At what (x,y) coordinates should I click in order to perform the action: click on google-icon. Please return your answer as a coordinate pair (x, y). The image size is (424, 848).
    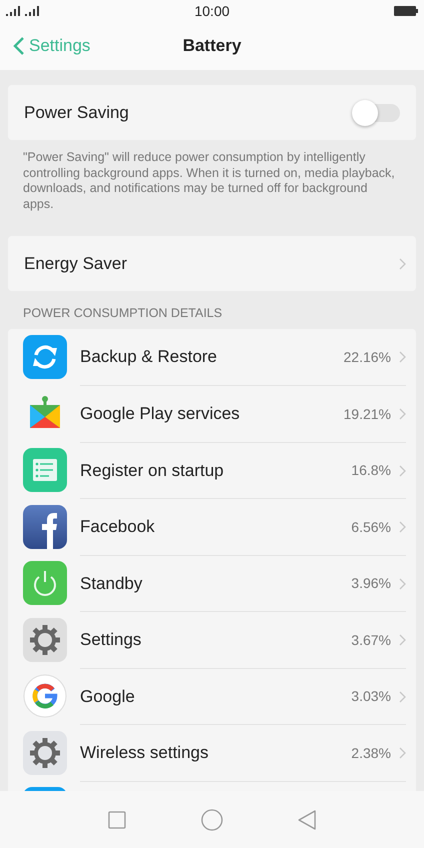
    Looking at the image, I should click on (45, 696).